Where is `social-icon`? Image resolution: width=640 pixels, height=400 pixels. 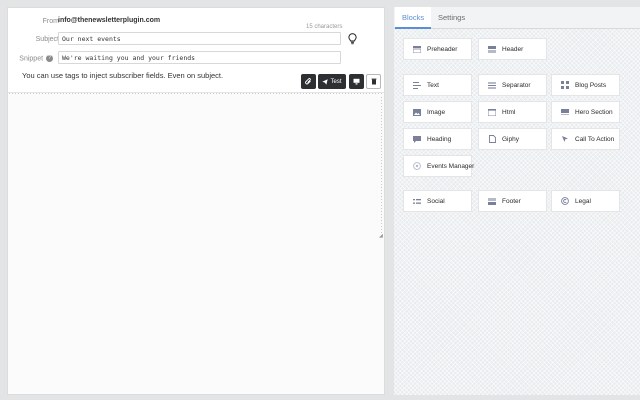 social-icon is located at coordinates (417, 201).